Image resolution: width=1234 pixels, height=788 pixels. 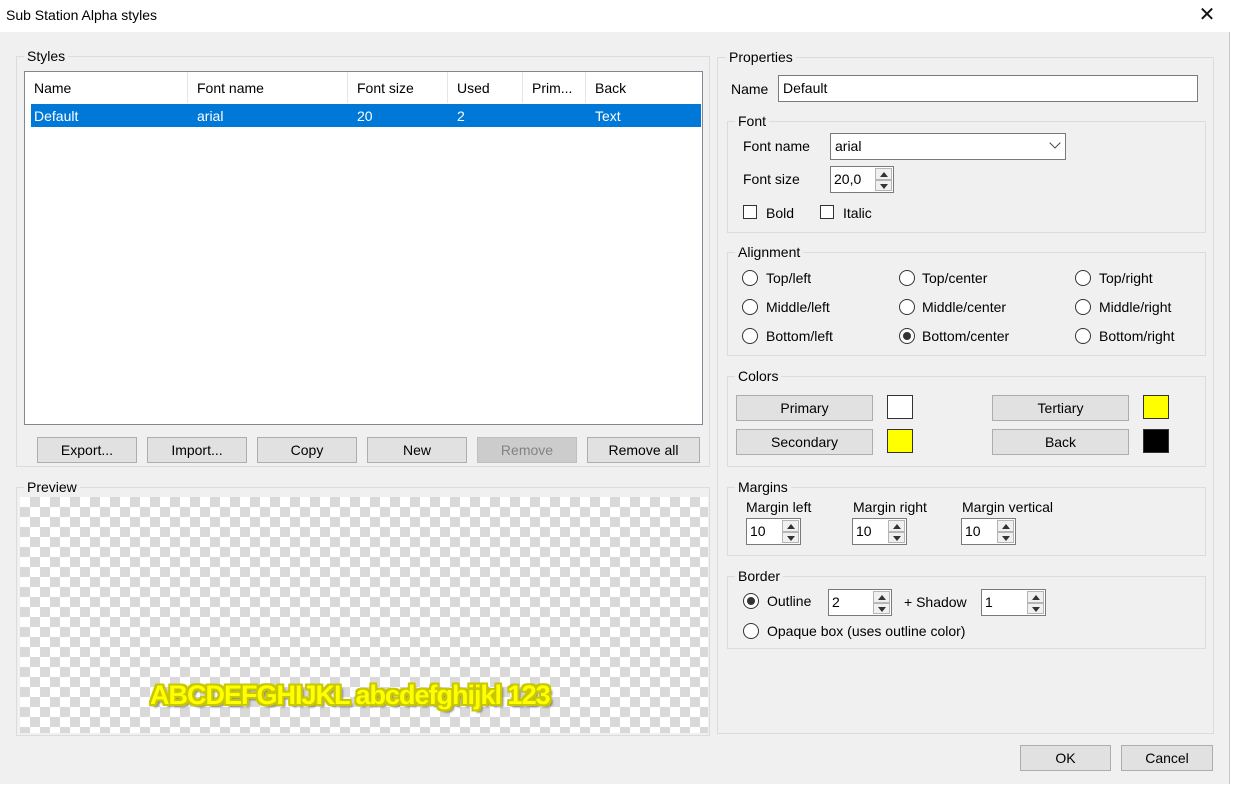 What do you see at coordinates (935, 602) in the screenshot?
I see `shadow-label: + Shadow` at bounding box center [935, 602].